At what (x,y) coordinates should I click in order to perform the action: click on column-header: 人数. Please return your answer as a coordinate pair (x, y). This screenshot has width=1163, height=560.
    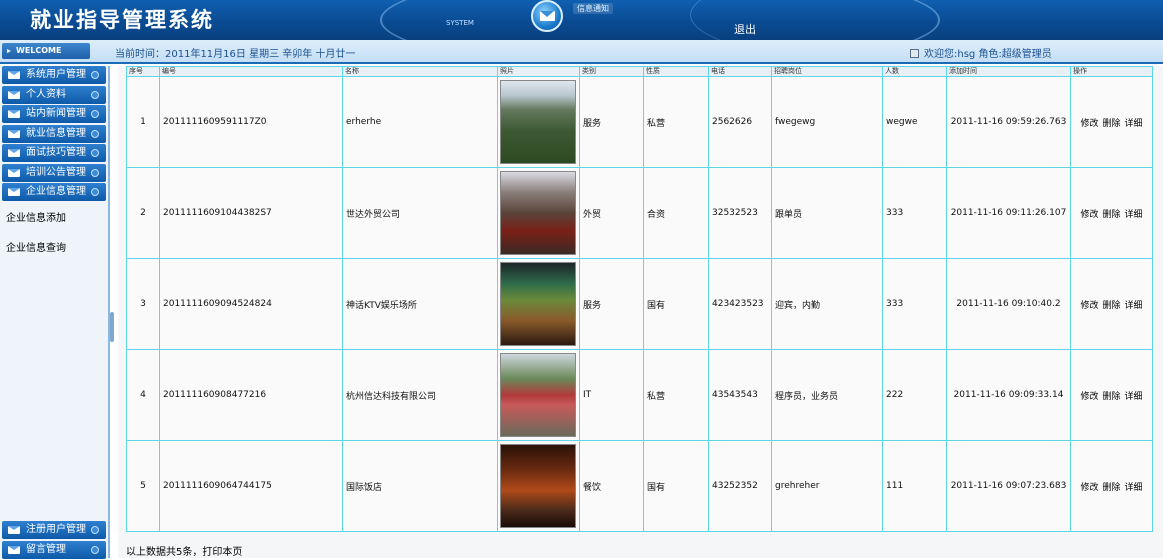
    Looking at the image, I should click on (914, 71).